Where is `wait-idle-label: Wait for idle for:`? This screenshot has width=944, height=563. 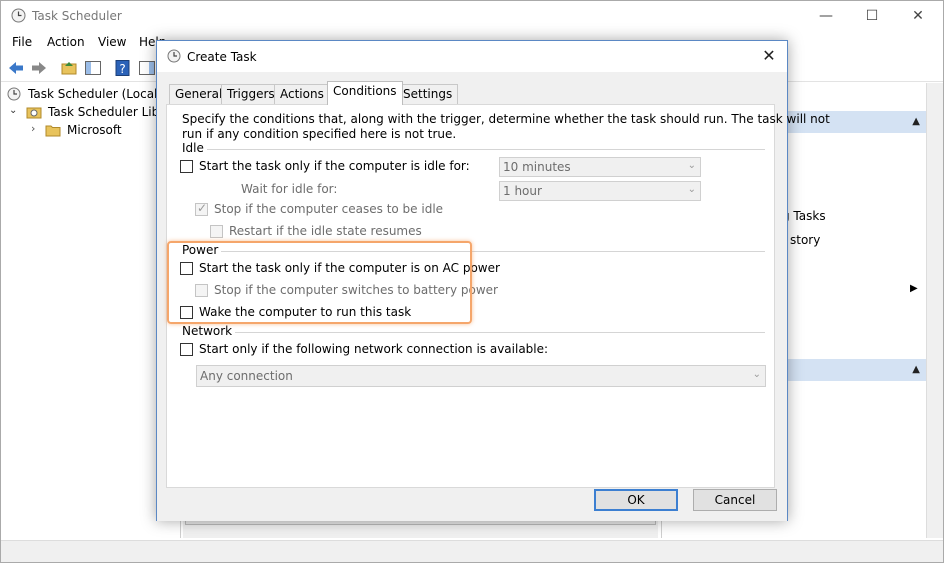
wait-idle-label: Wait for idle for: is located at coordinates (289, 189).